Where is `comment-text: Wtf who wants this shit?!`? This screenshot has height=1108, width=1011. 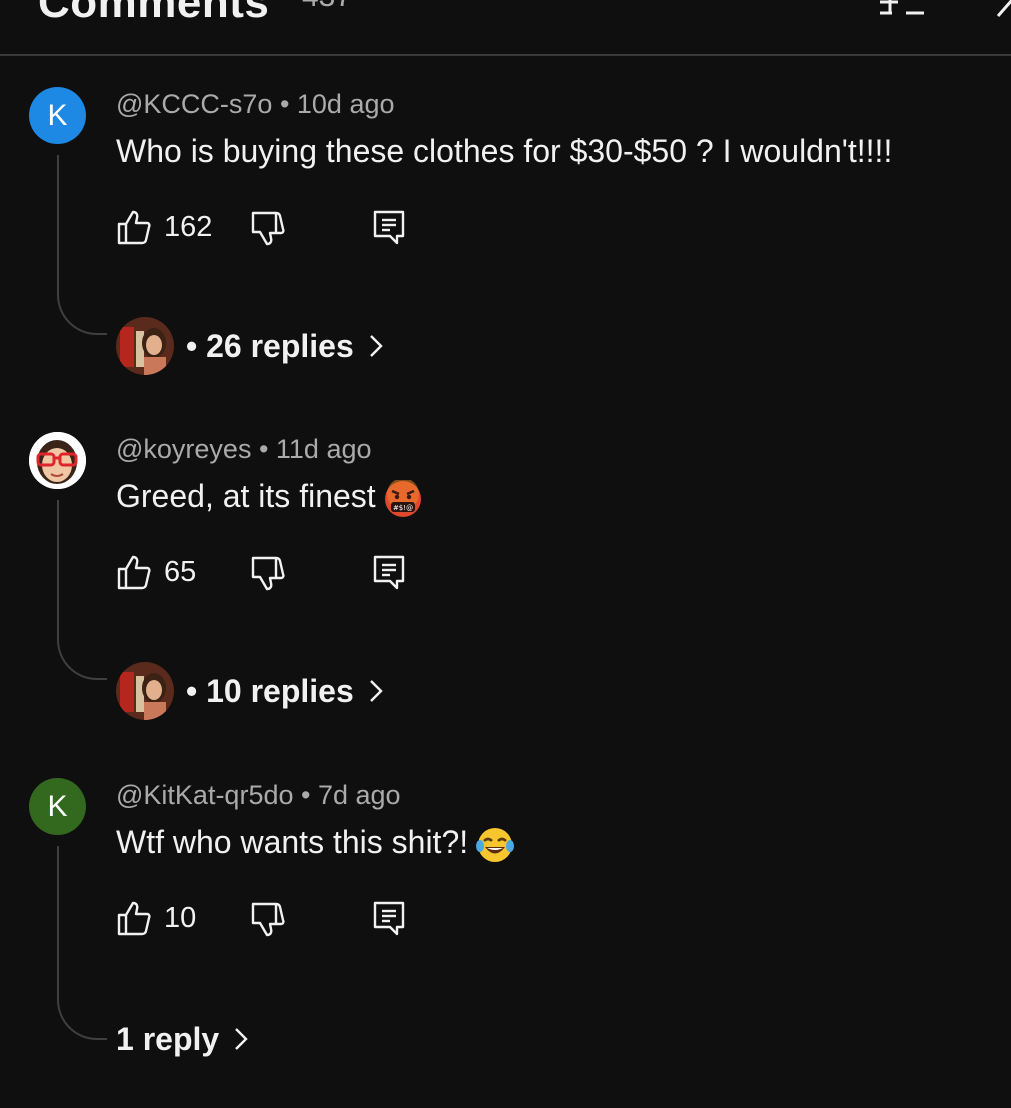
comment-text: Wtf who wants this shit?! is located at coordinates (315, 844).